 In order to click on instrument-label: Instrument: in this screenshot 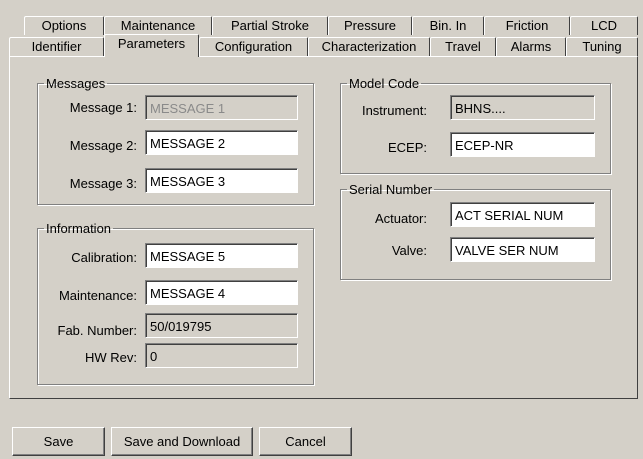, I will do `click(394, 110)`.